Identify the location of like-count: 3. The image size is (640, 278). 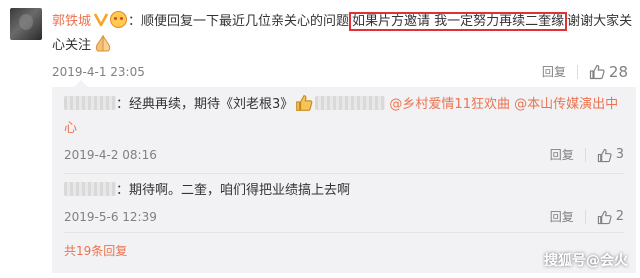
(619, 154).